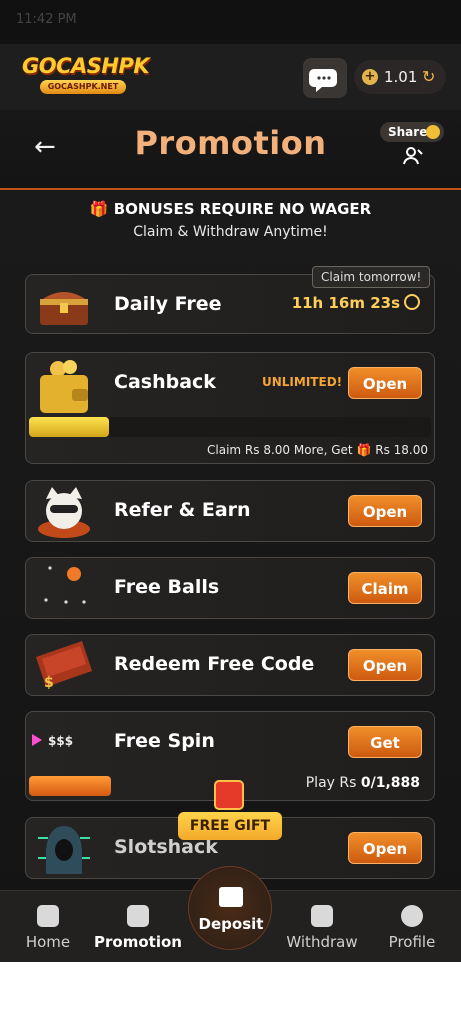 The width and height of the screenshot is (461, 1024). I want to click on spin-progress-bar, so click(70, 786).